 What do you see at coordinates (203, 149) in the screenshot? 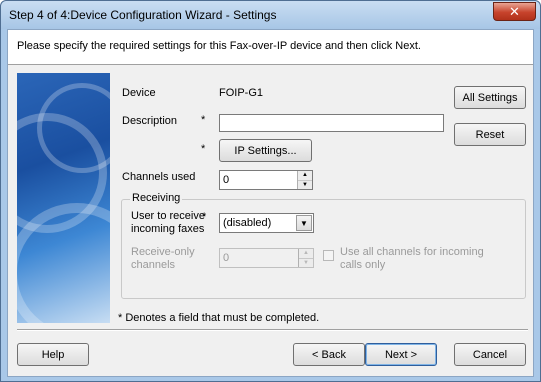
I see `ip-settings-required-marker: *` at bounding box center [203, 149].